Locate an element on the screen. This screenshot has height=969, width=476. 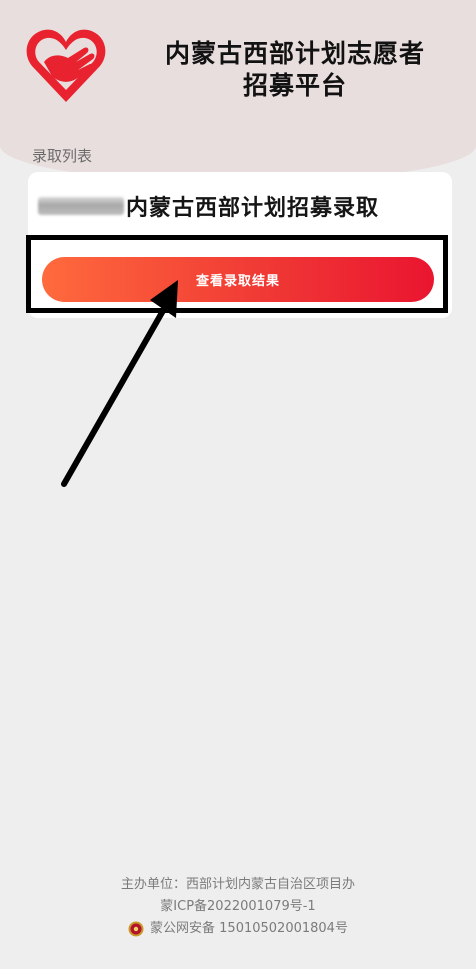
footer-organizer: 主办单位：西部计划内蒙古自治区项目办 is located at coordinates (237, 884).